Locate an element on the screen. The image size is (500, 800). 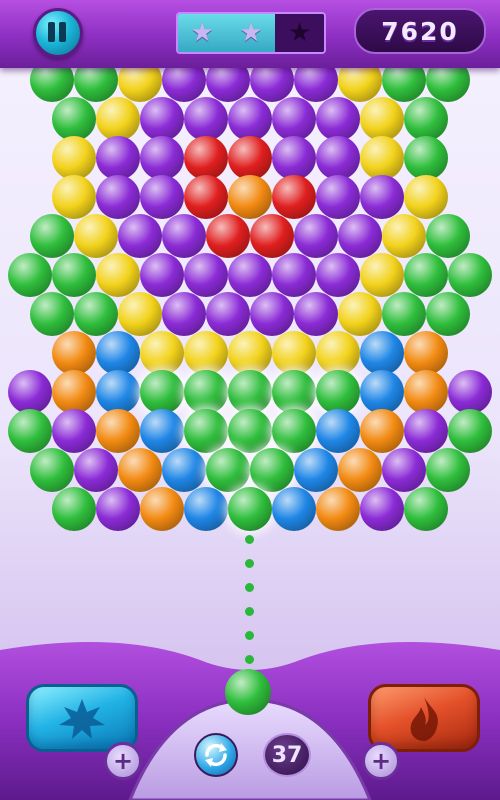
swap-arrows-icon is located at coordinates (216, 755).